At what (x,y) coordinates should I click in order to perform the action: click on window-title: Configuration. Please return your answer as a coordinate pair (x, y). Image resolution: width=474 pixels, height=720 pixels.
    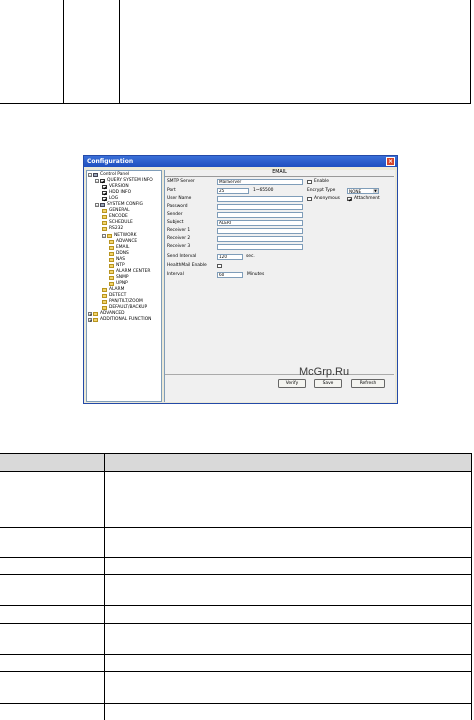
    Looking at the image, I should click on (110, 161).